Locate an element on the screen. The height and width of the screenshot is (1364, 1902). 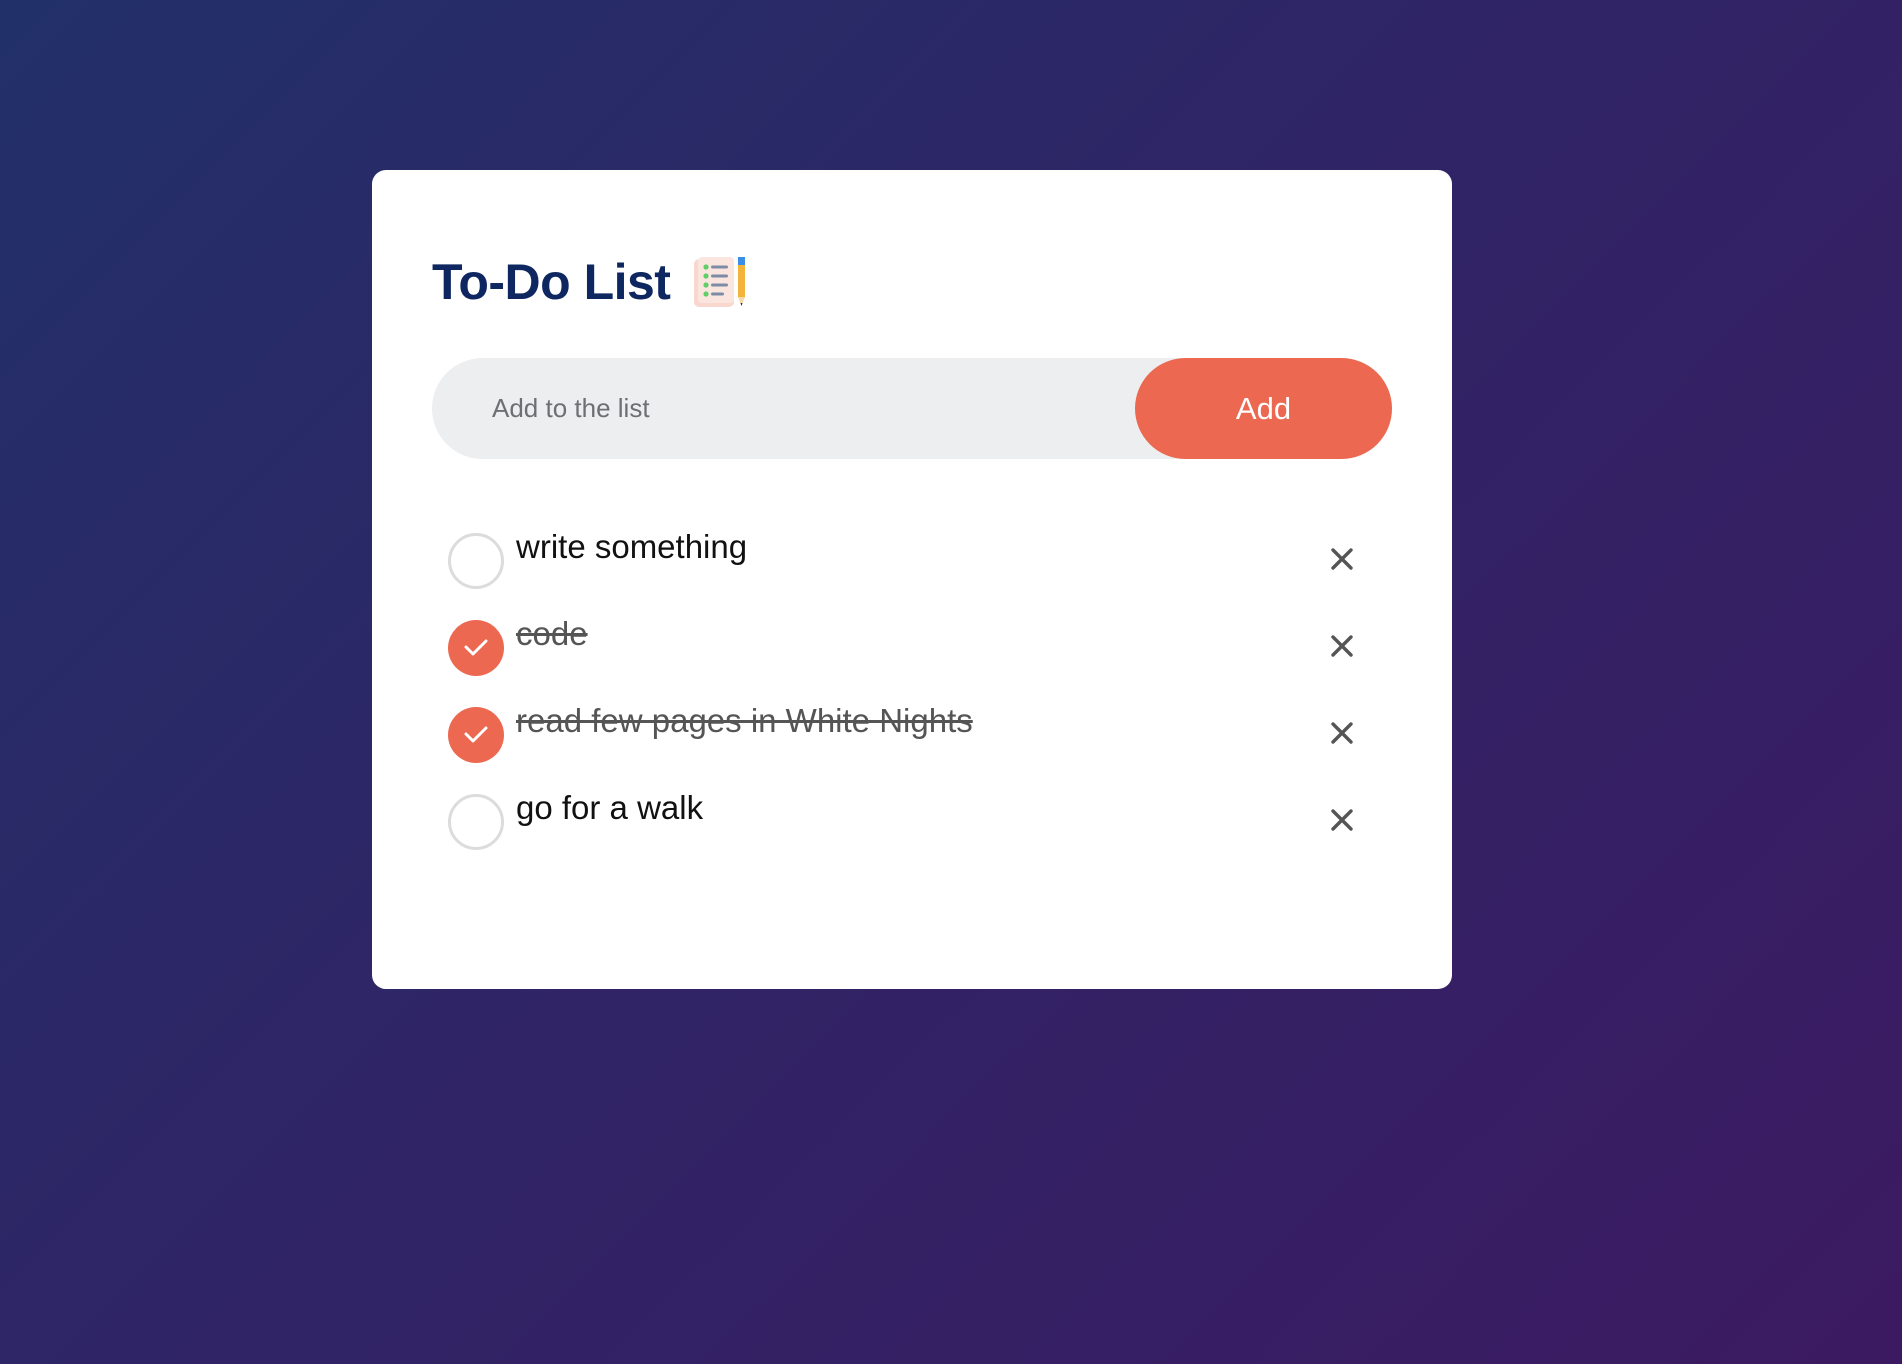
task-item: read few pages in White Nights is located at coordinates (912, 744).